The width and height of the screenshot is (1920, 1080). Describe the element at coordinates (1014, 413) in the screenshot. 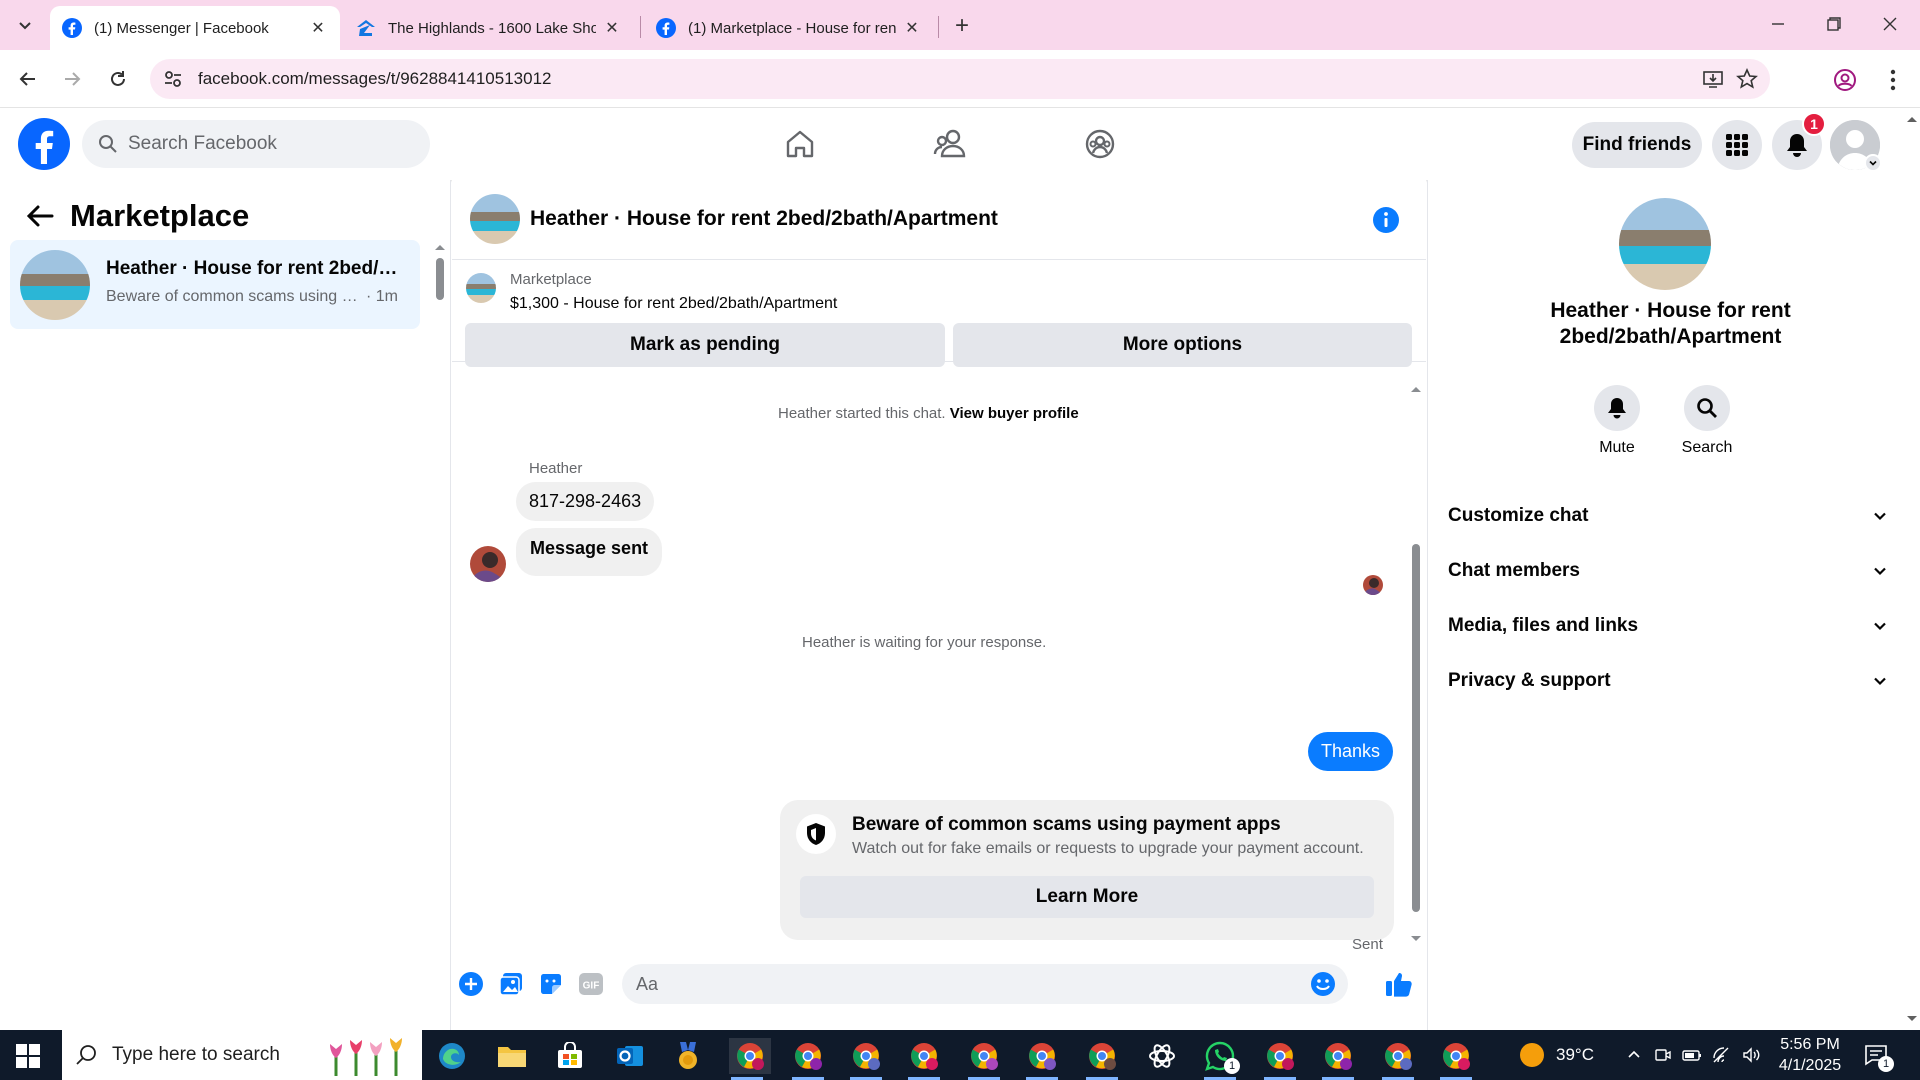

I see `view-buyer-profile-link: View buyer profile` at that location.